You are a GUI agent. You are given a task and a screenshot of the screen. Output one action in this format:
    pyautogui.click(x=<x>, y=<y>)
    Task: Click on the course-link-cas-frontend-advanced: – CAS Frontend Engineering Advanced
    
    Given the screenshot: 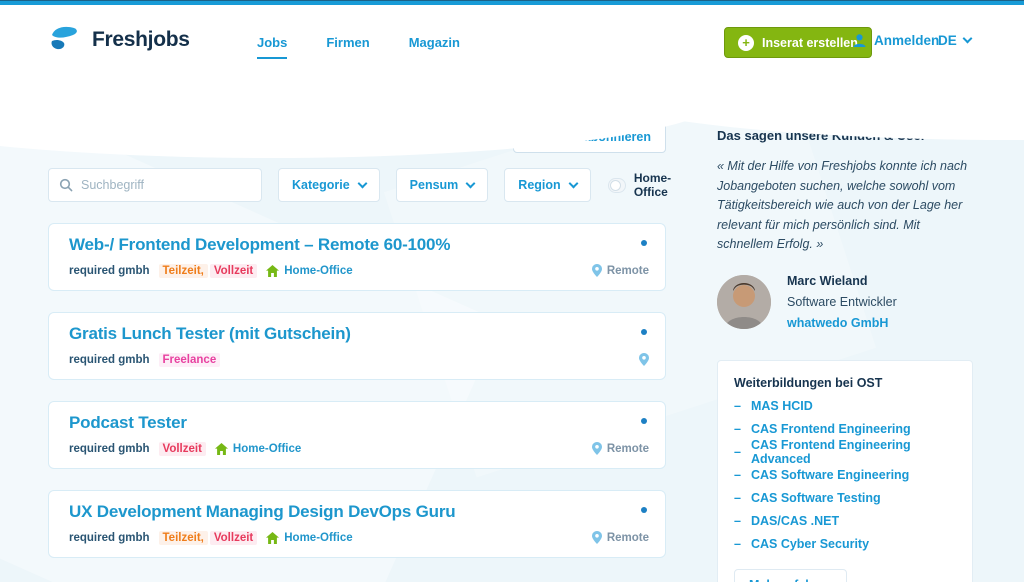 What is the action you would take?
    pyautogui.click(x=845, y=452)
    